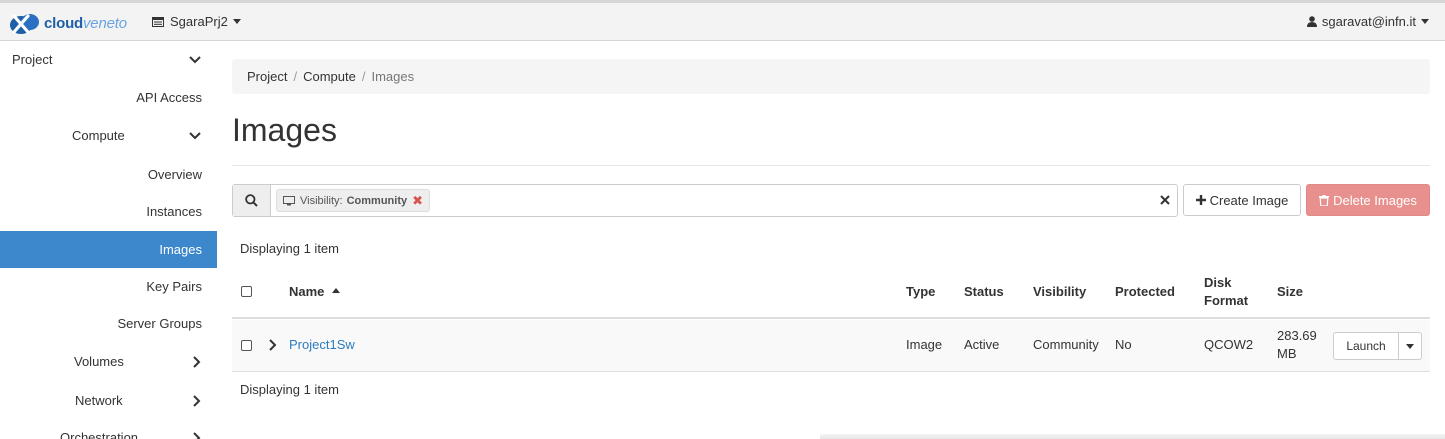  Describe the element at coordinates (1200, 200) in the screenshot. I see `plus-icon` at that location.